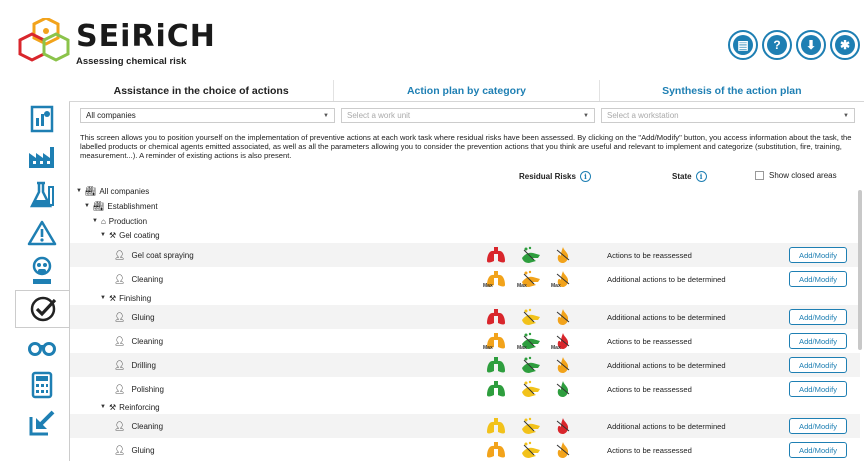  What do you see at coordinates (132, 206) in the screenshot?
I see `tree-node-label: Establishment` at bounding box center [132, 206].